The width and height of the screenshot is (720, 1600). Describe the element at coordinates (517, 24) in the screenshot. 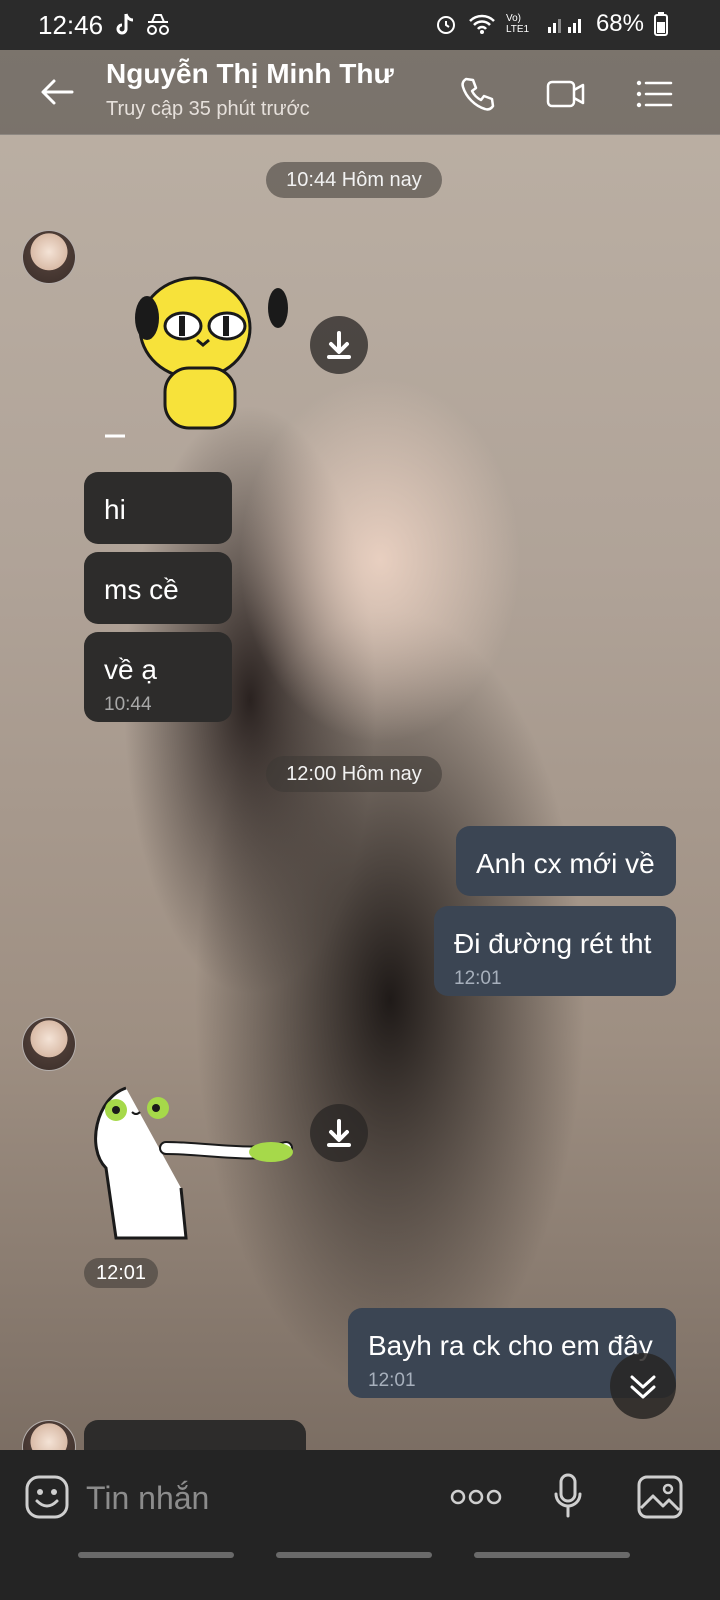

I see `network-label: Vo) LTE1` at that location.